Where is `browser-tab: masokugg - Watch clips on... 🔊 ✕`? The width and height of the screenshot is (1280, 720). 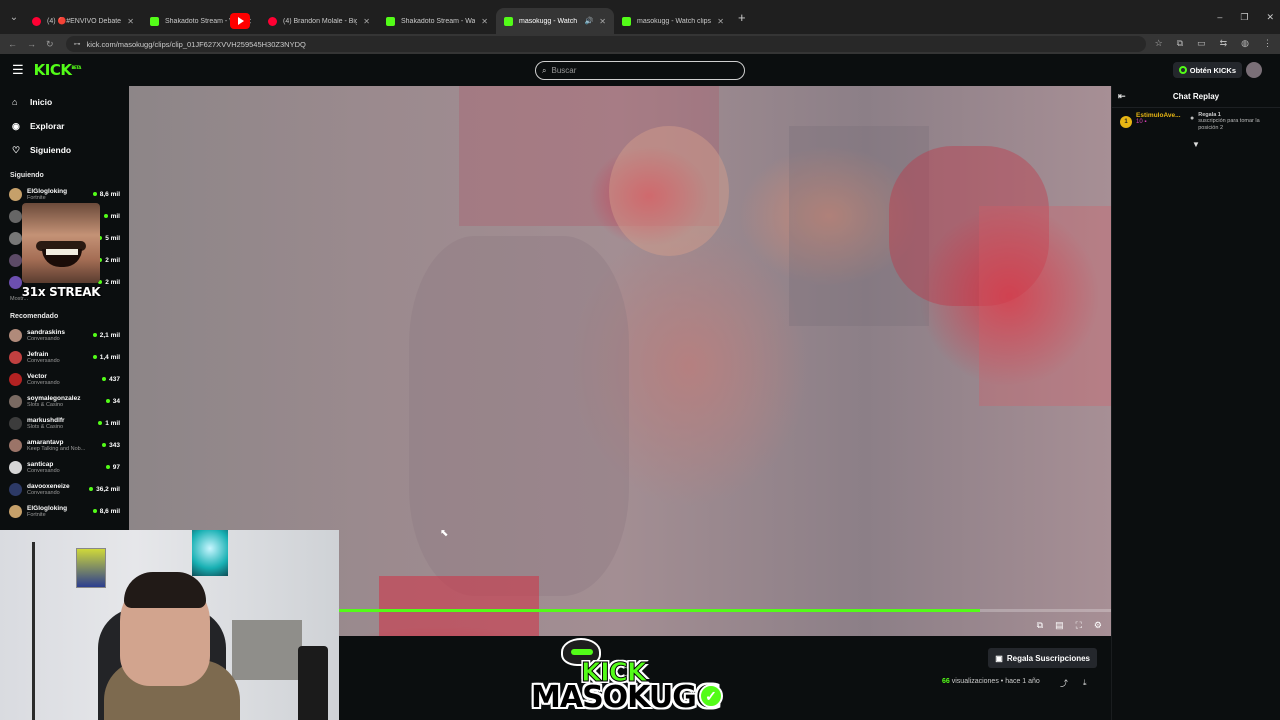
browser-tab: masokugg - Watch clips on... 🔊 ✕ is located at coordinates (555, 21).